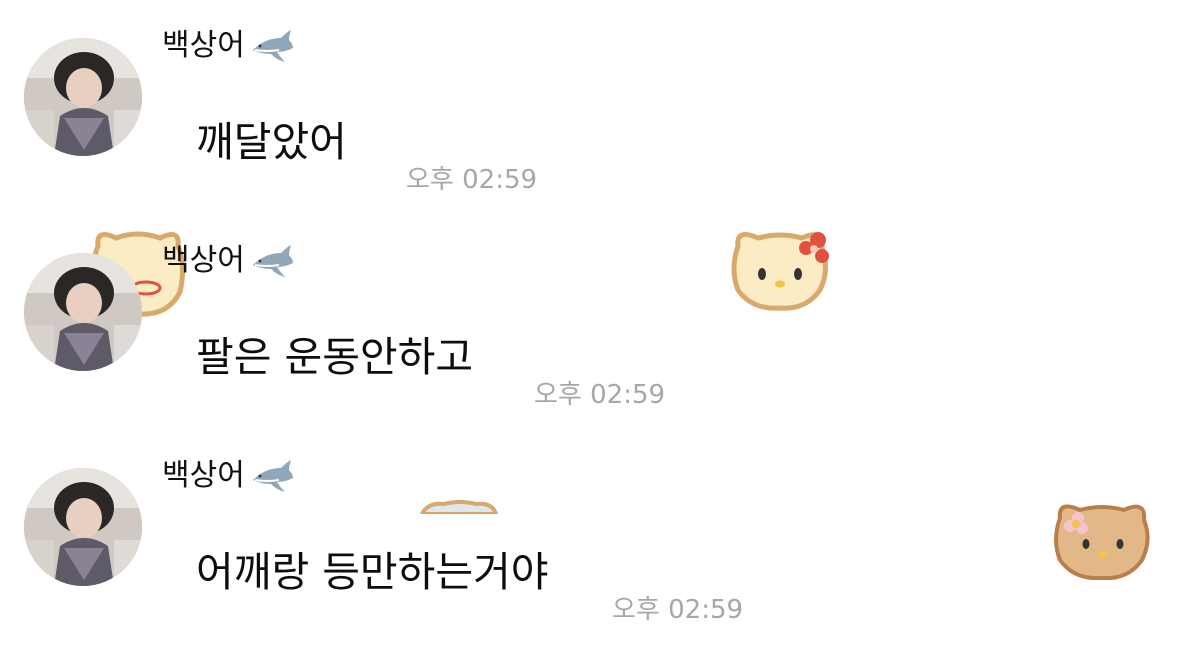 The image size is (1200, 654). What do you see at coordinates (372, 572) in the screenshot?
I see `message-text: 어깨랑 등만하는거야` at bounding box center [372, 572].